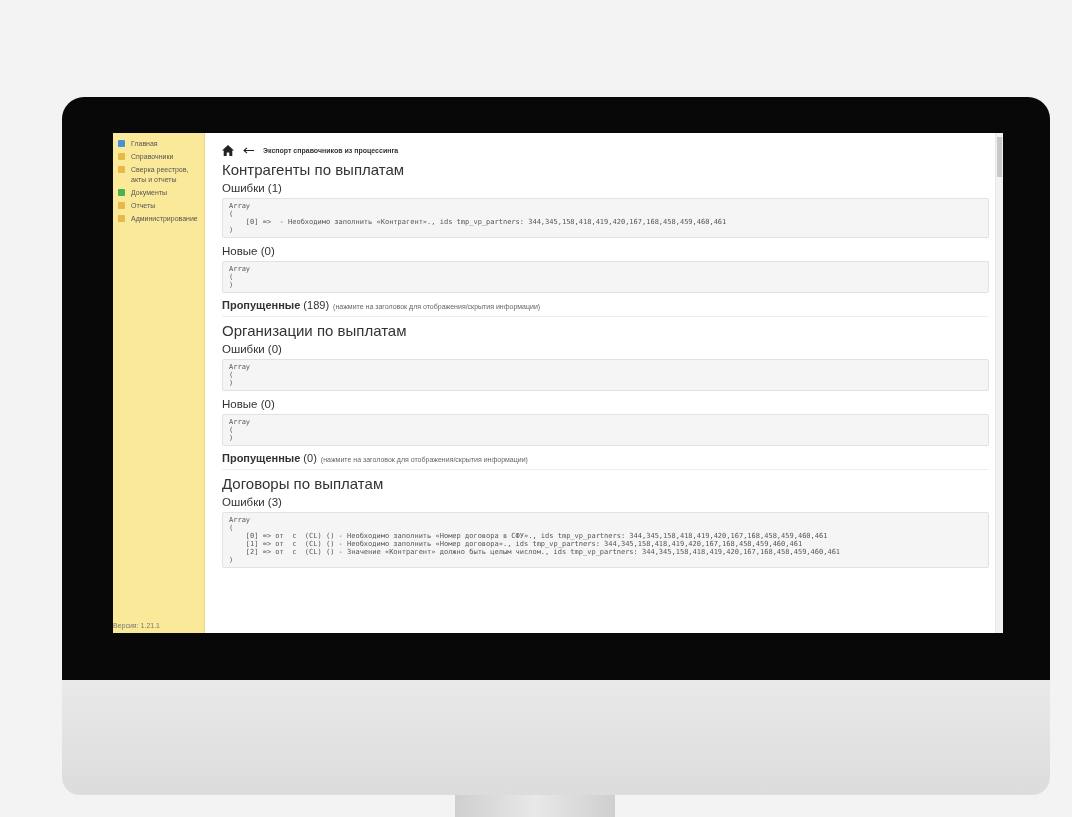 Image resolution: width=1072 pixels, height=817 pixels. I want to click on back-arrow-icon, so click(248, 150).